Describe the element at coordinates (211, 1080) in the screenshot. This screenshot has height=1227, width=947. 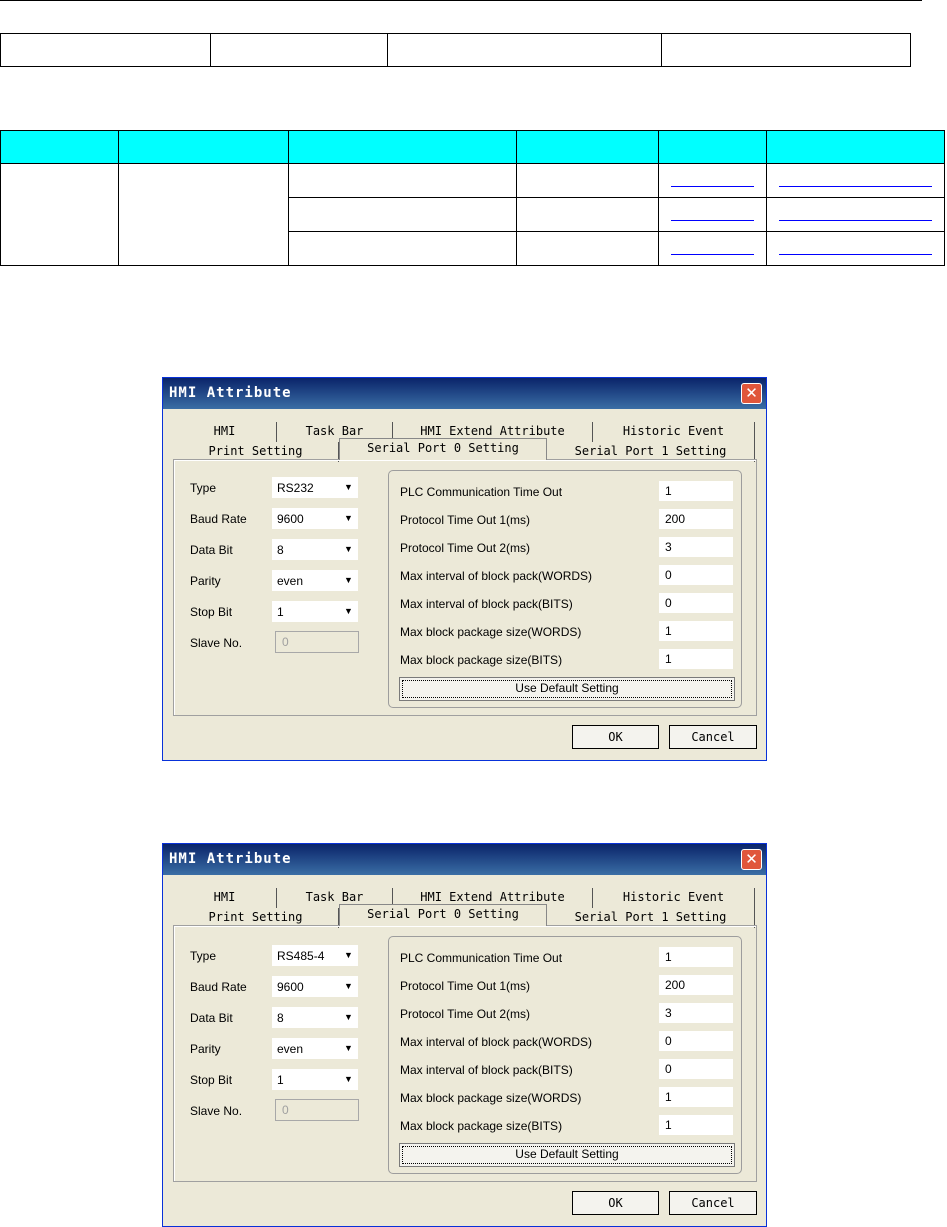
I see `stop-bit-label: Stop Bit` at that location.